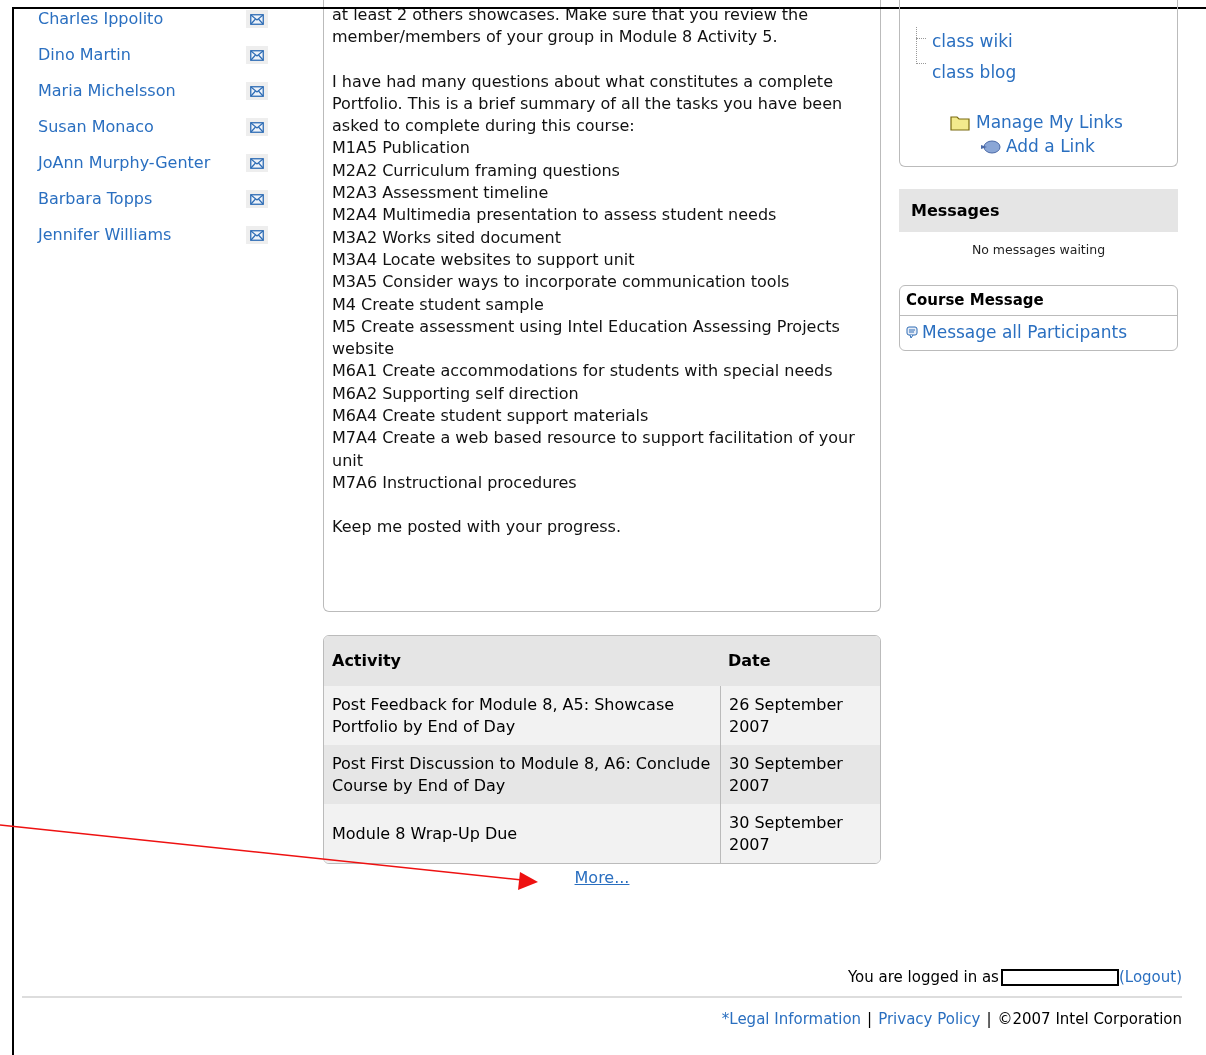 This screenshot has width=1206, height=1055. What do you see at coordinates (1089, 1019) in the screenshot?
I see `footer-text: ©2007 Intel Corporation` at bounding box center [1089, 1019].